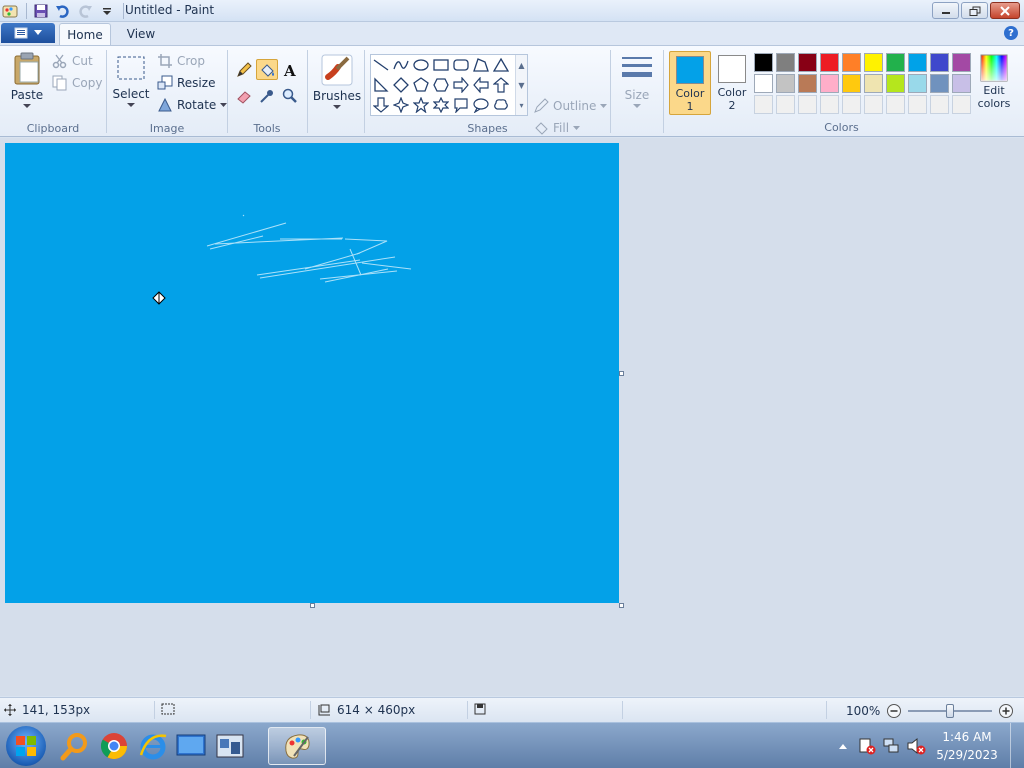 This screenshot has width=1024, height=768. I want to click on action-center-icon, so click(867, 746).